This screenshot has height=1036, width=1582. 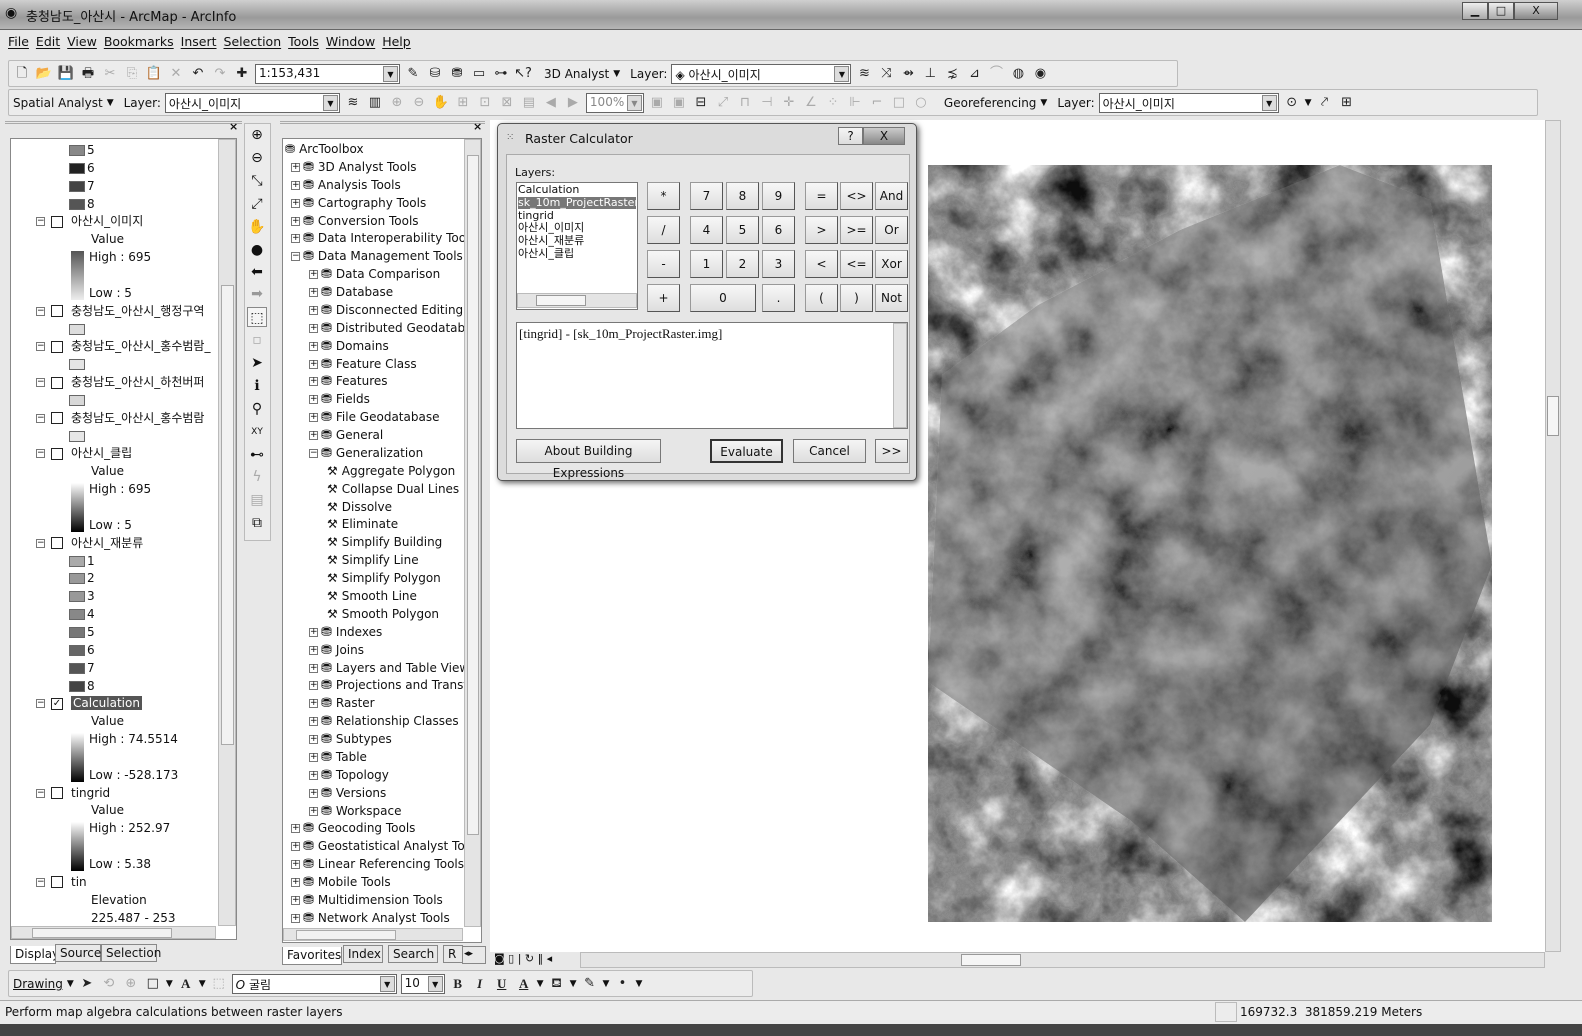 What do you see at coordinates (778, 196) in the screenshot?
I see `calc-key: 9` at bounding box center [778, 196].